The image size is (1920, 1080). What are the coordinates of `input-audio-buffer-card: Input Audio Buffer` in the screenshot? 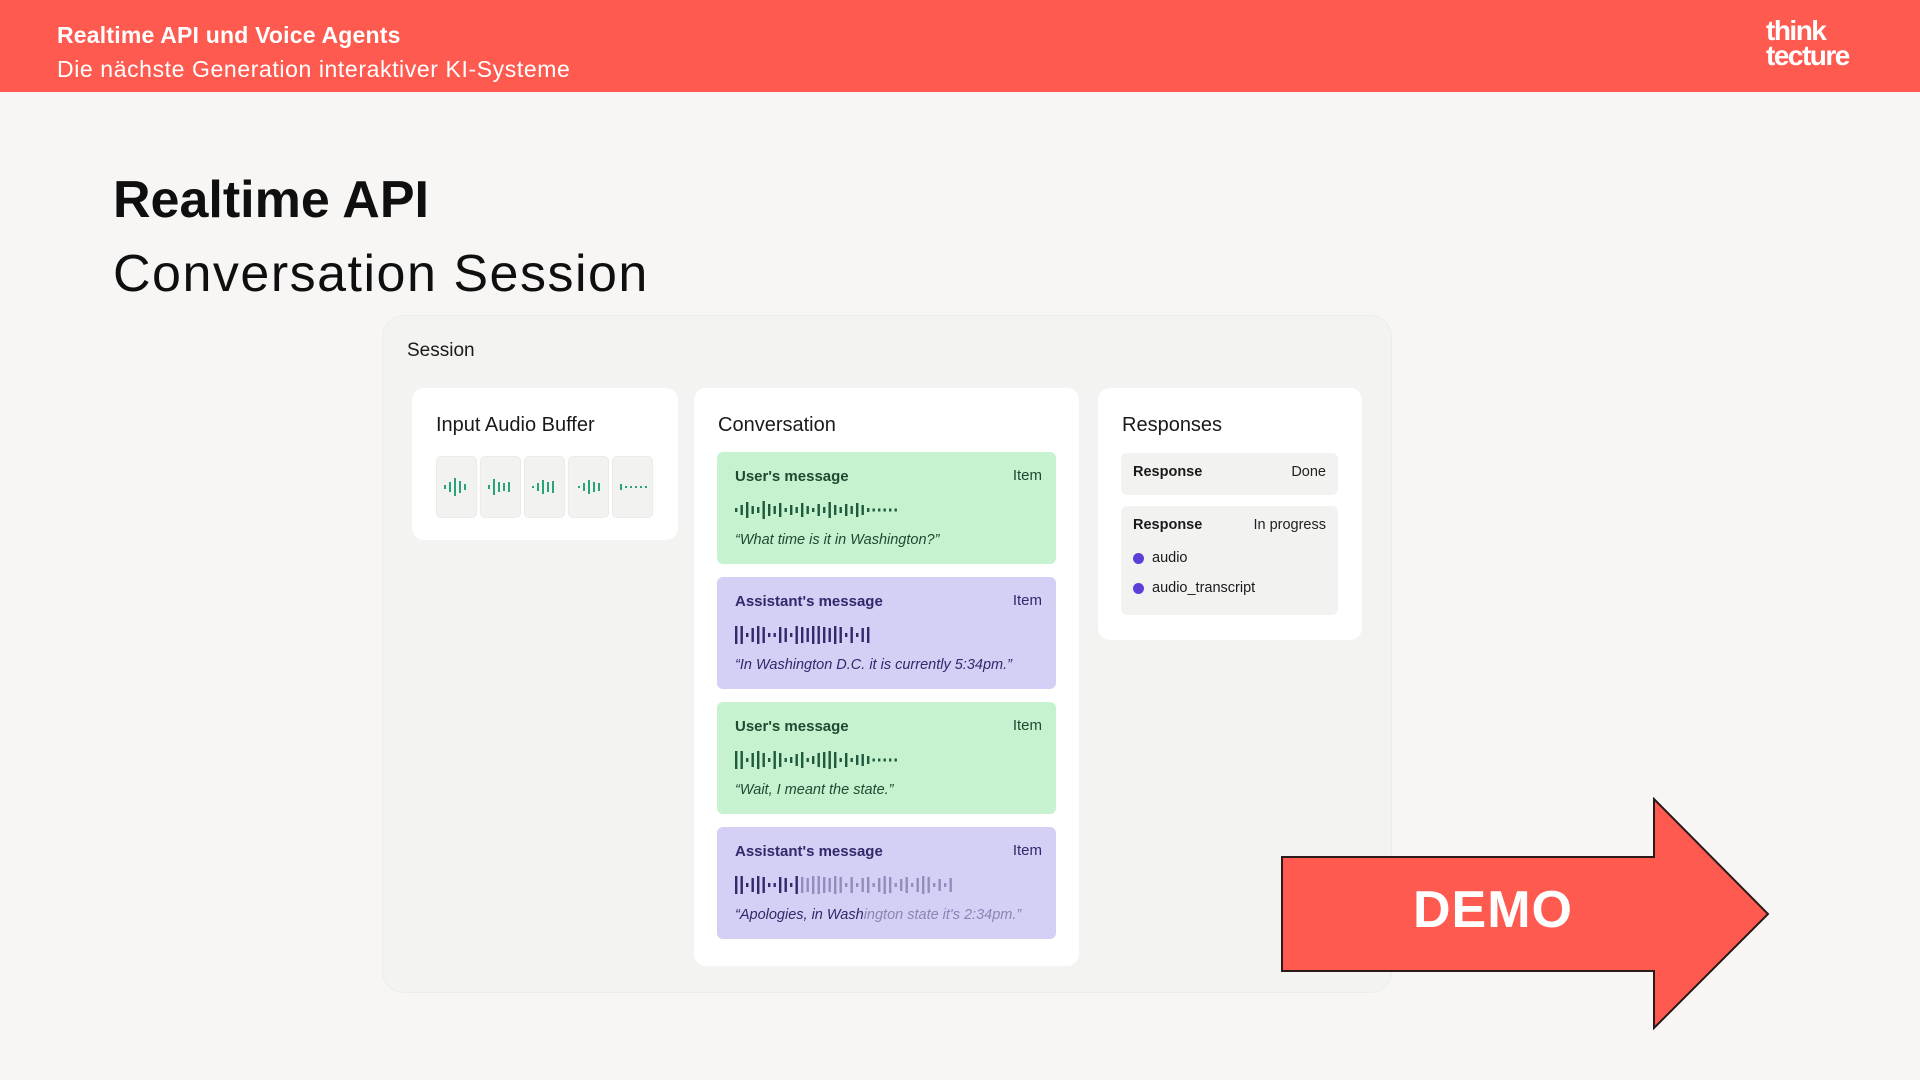 It's located at (545, 464).